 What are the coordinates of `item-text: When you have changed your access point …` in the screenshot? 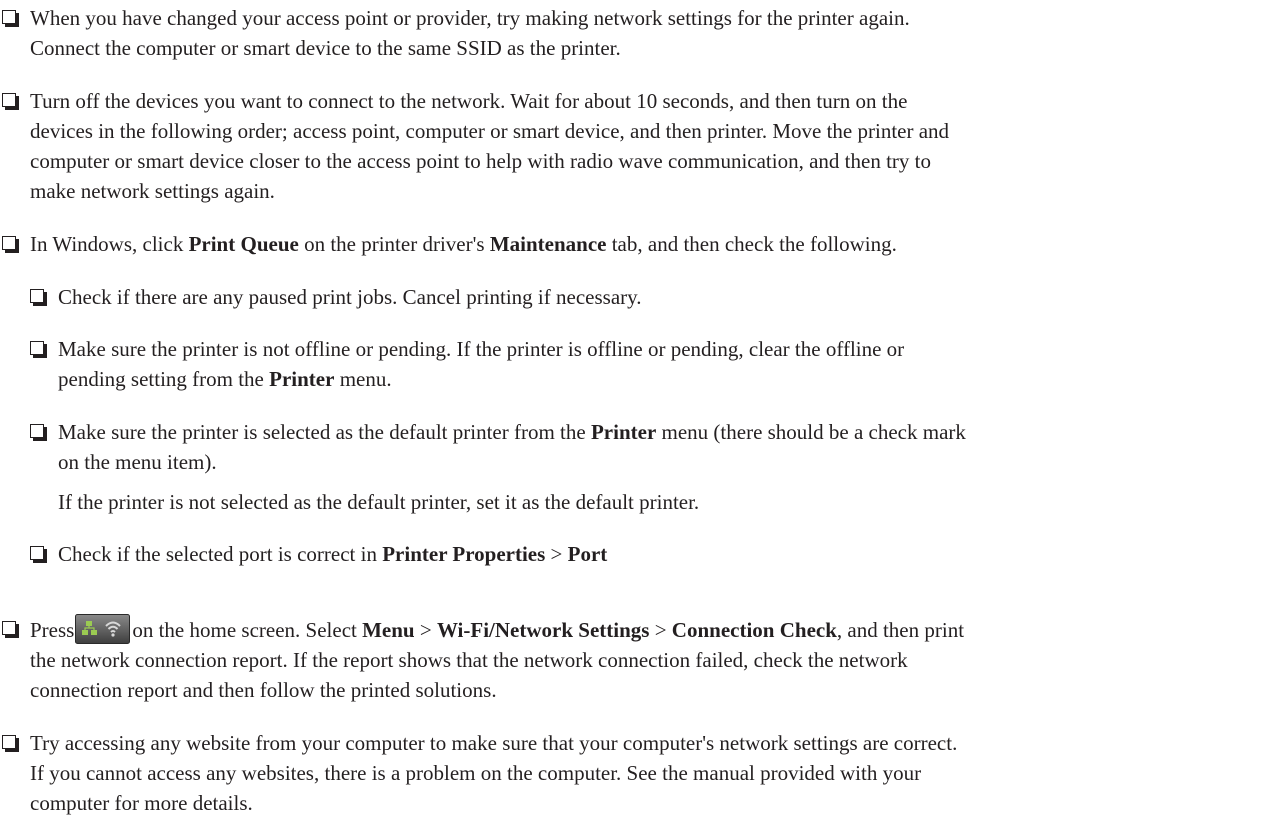 It's located at (470, 33).